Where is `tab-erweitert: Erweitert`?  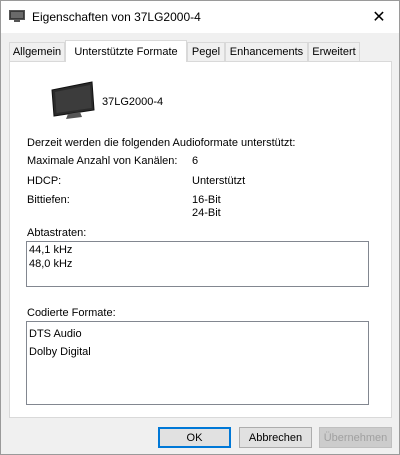 tab-erweitert: Erweitert is located at coordinates (334, 51).